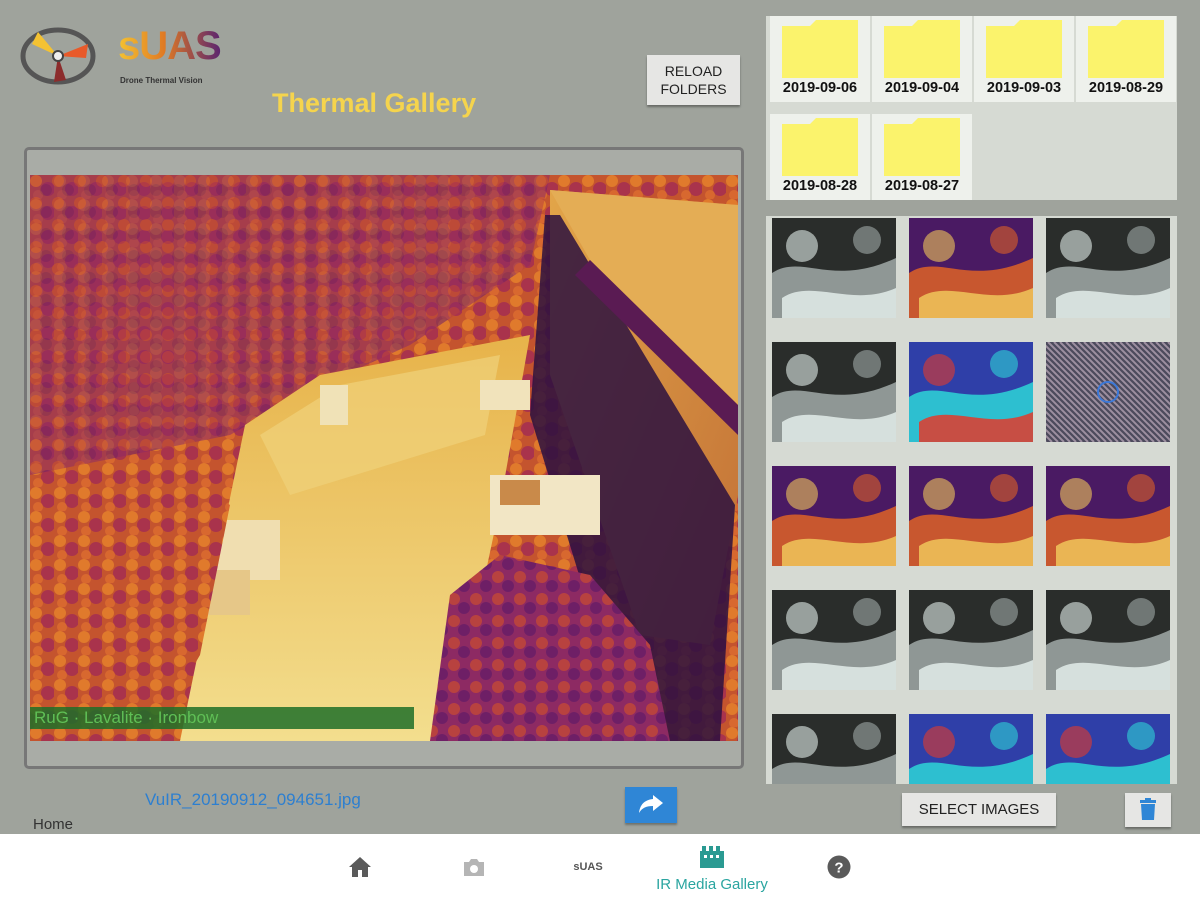  I want to click on suas-icon: sUAS, so click(588, 867).